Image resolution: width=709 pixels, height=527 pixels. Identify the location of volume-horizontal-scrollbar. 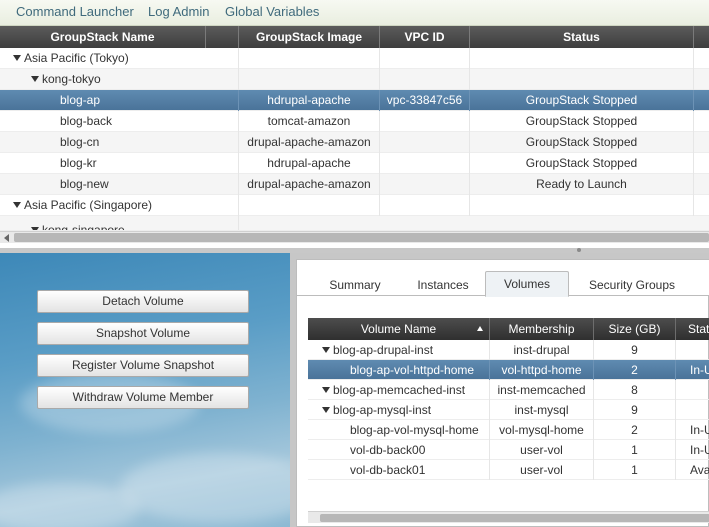
(508, 517).